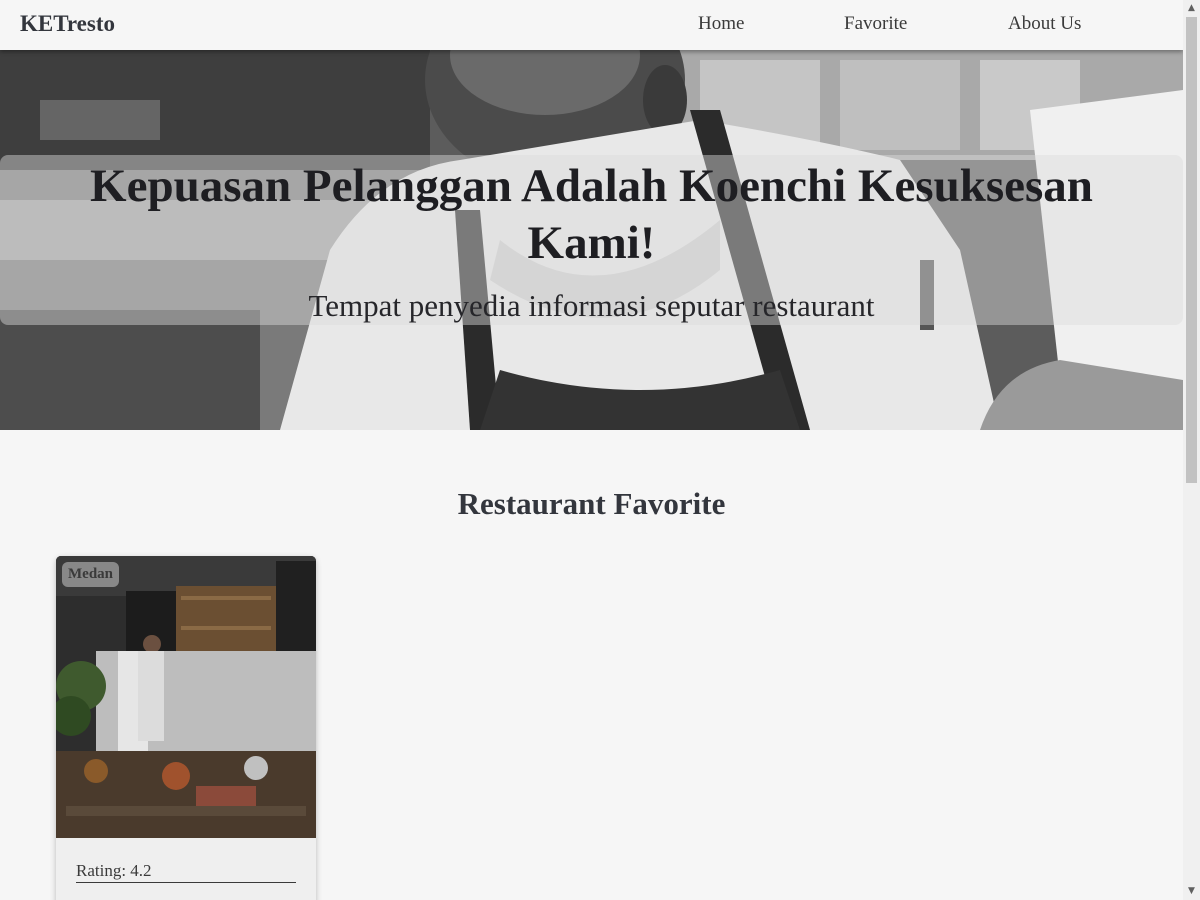 The image size is (1200, 900). Describe the element at coordinates (90, 574) in the screenshot. I see `city-badge: Medan` at that location.